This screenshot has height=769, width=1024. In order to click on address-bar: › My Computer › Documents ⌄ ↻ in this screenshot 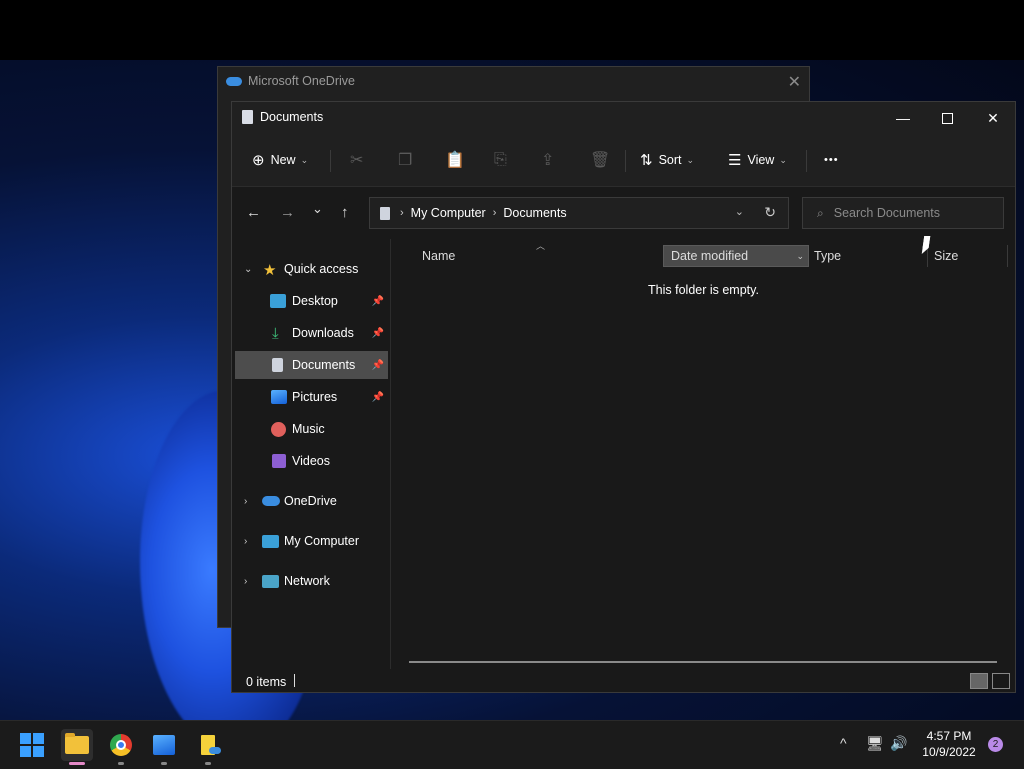, I will do `click(579, 213)`.